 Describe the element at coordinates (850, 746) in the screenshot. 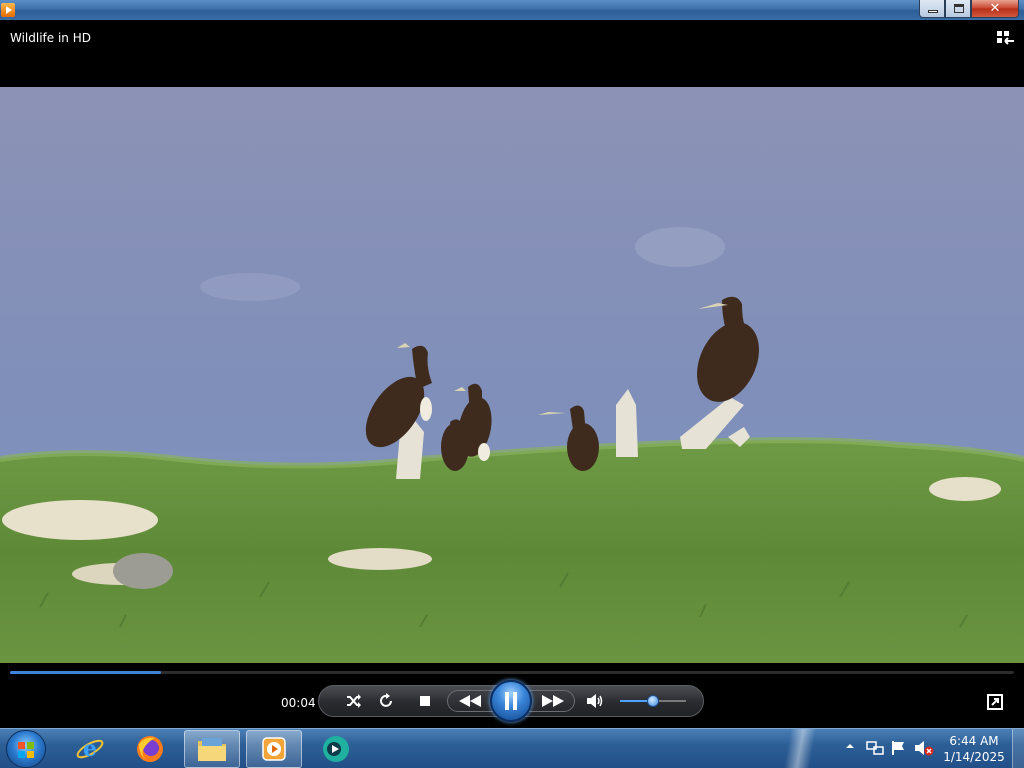

I see `show-hidden-icons-arrow` at that location.